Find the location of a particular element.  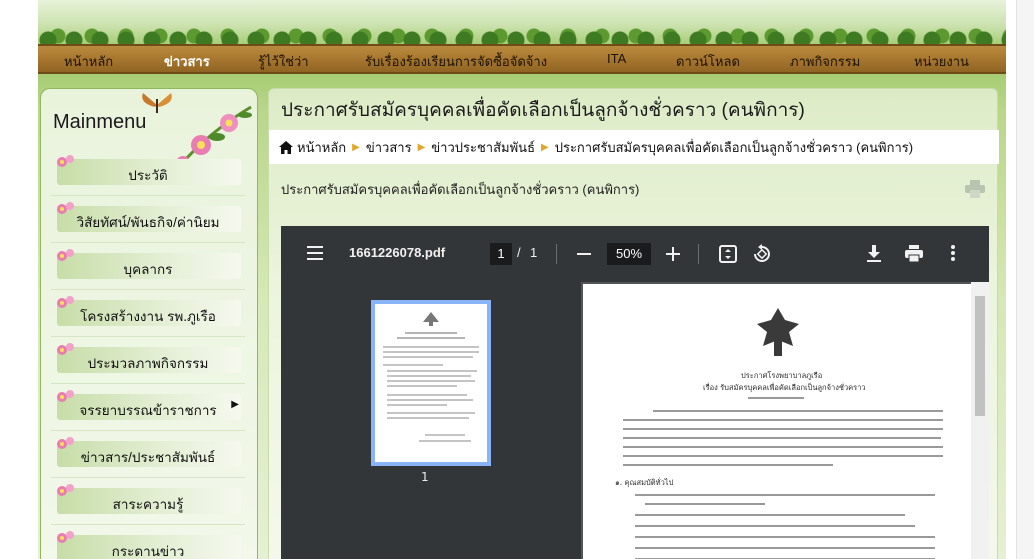

sidebar-item-ethics: จรรยาบรรณข้าราชการ ▶ is located at coordinates (148, 407).